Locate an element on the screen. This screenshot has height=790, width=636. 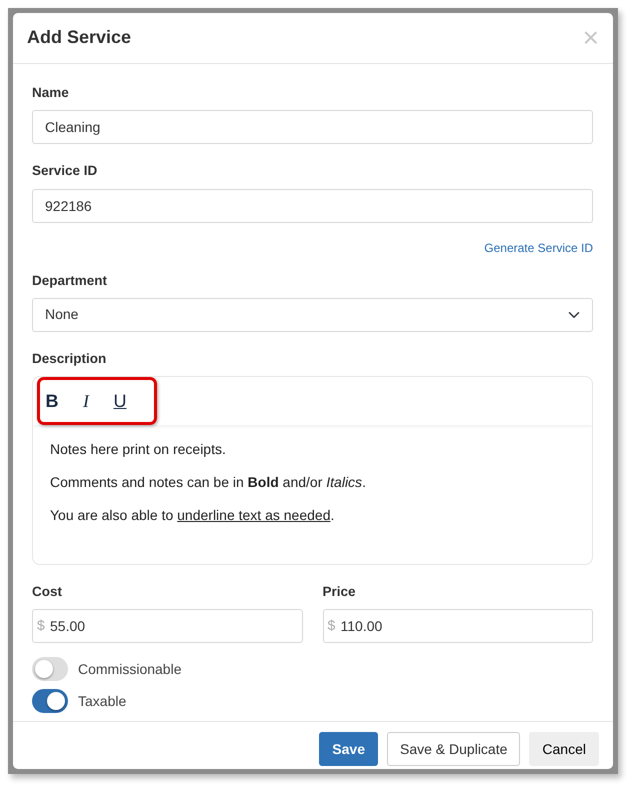
paragraph: Comments and notes can be in Bold and/or Italics. is located at coordinates (208, 482).